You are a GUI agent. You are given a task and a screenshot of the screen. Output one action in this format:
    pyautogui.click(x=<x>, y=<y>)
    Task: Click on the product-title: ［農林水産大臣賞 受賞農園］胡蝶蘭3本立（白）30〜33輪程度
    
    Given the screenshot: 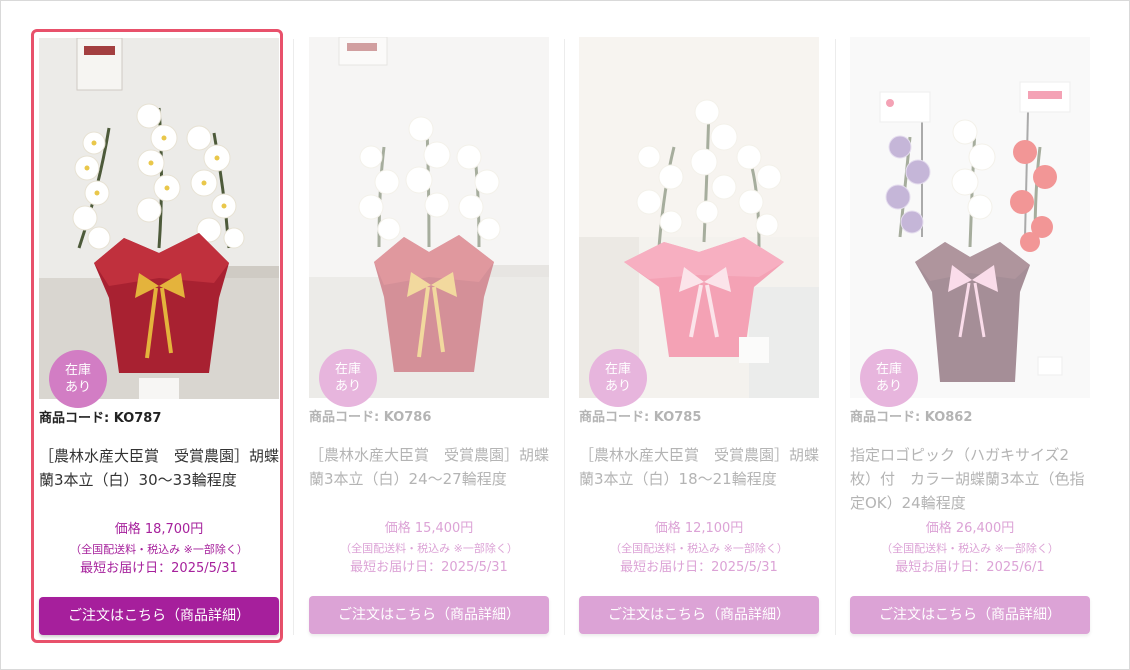 What is the action you would take?
    pyautogui.click(x=159, y=468)
    